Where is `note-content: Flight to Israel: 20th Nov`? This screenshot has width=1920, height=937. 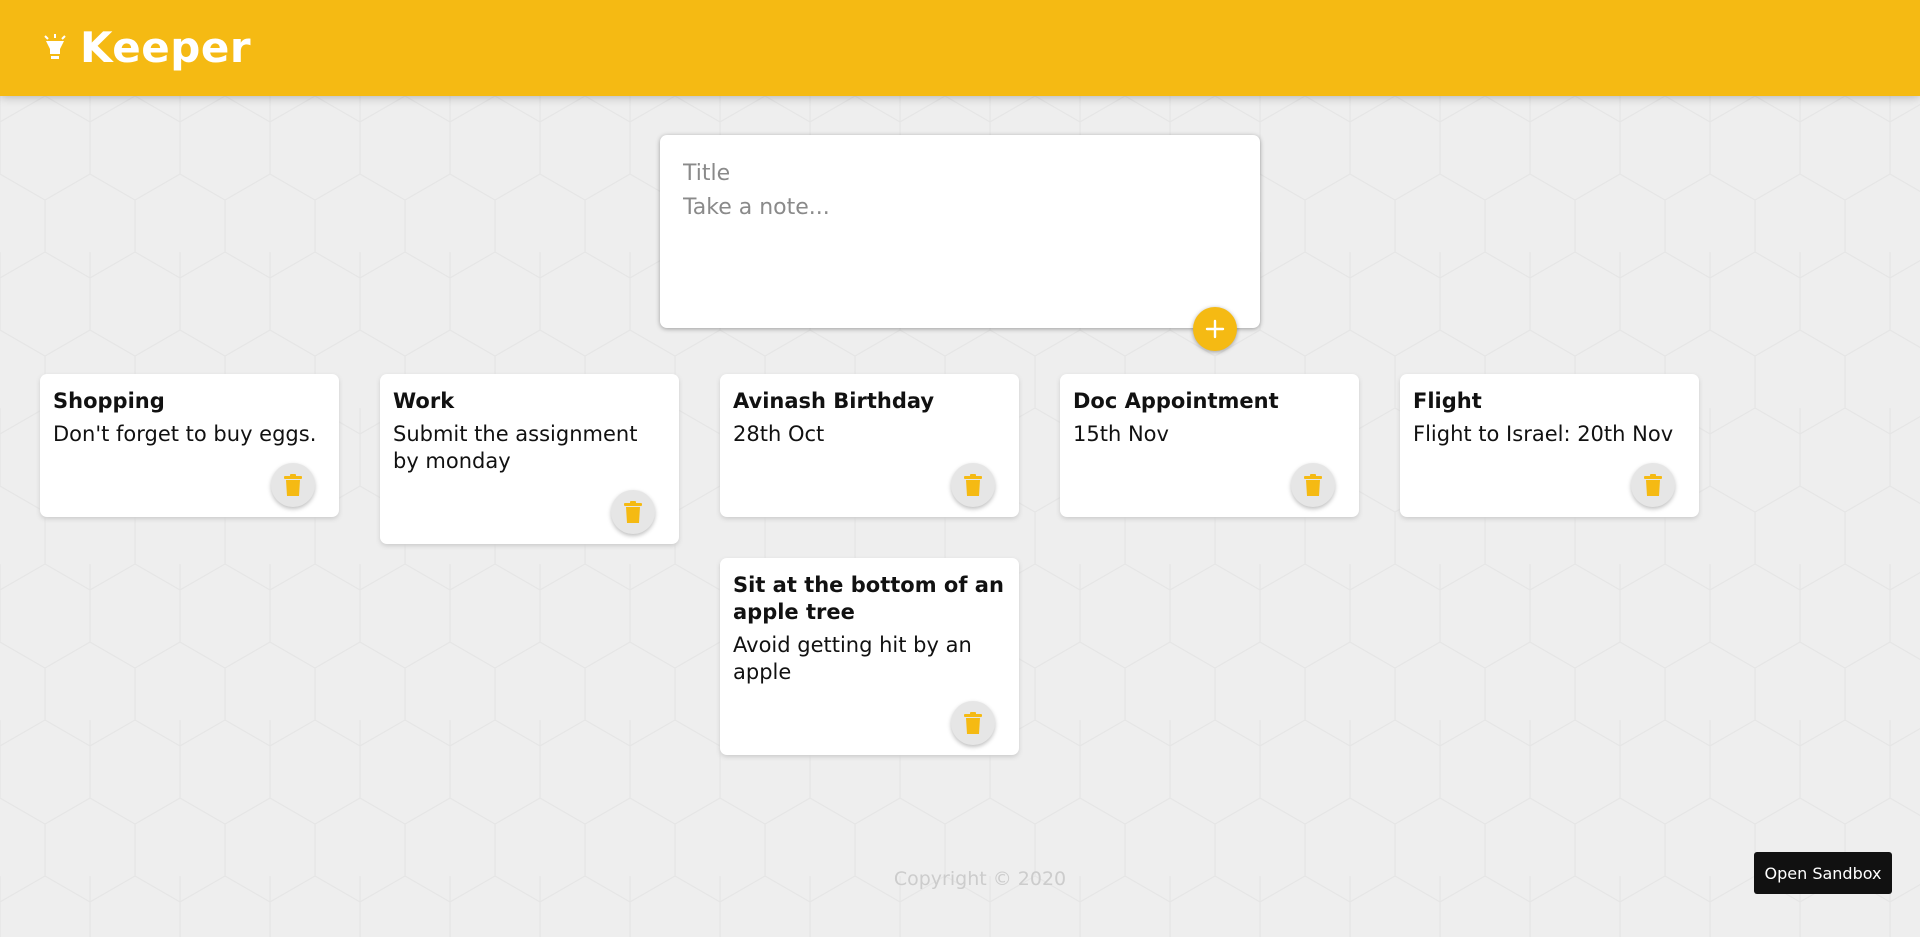
note-content: Flight to Israel: 20th Nov is located at coordinates (1543, 434).